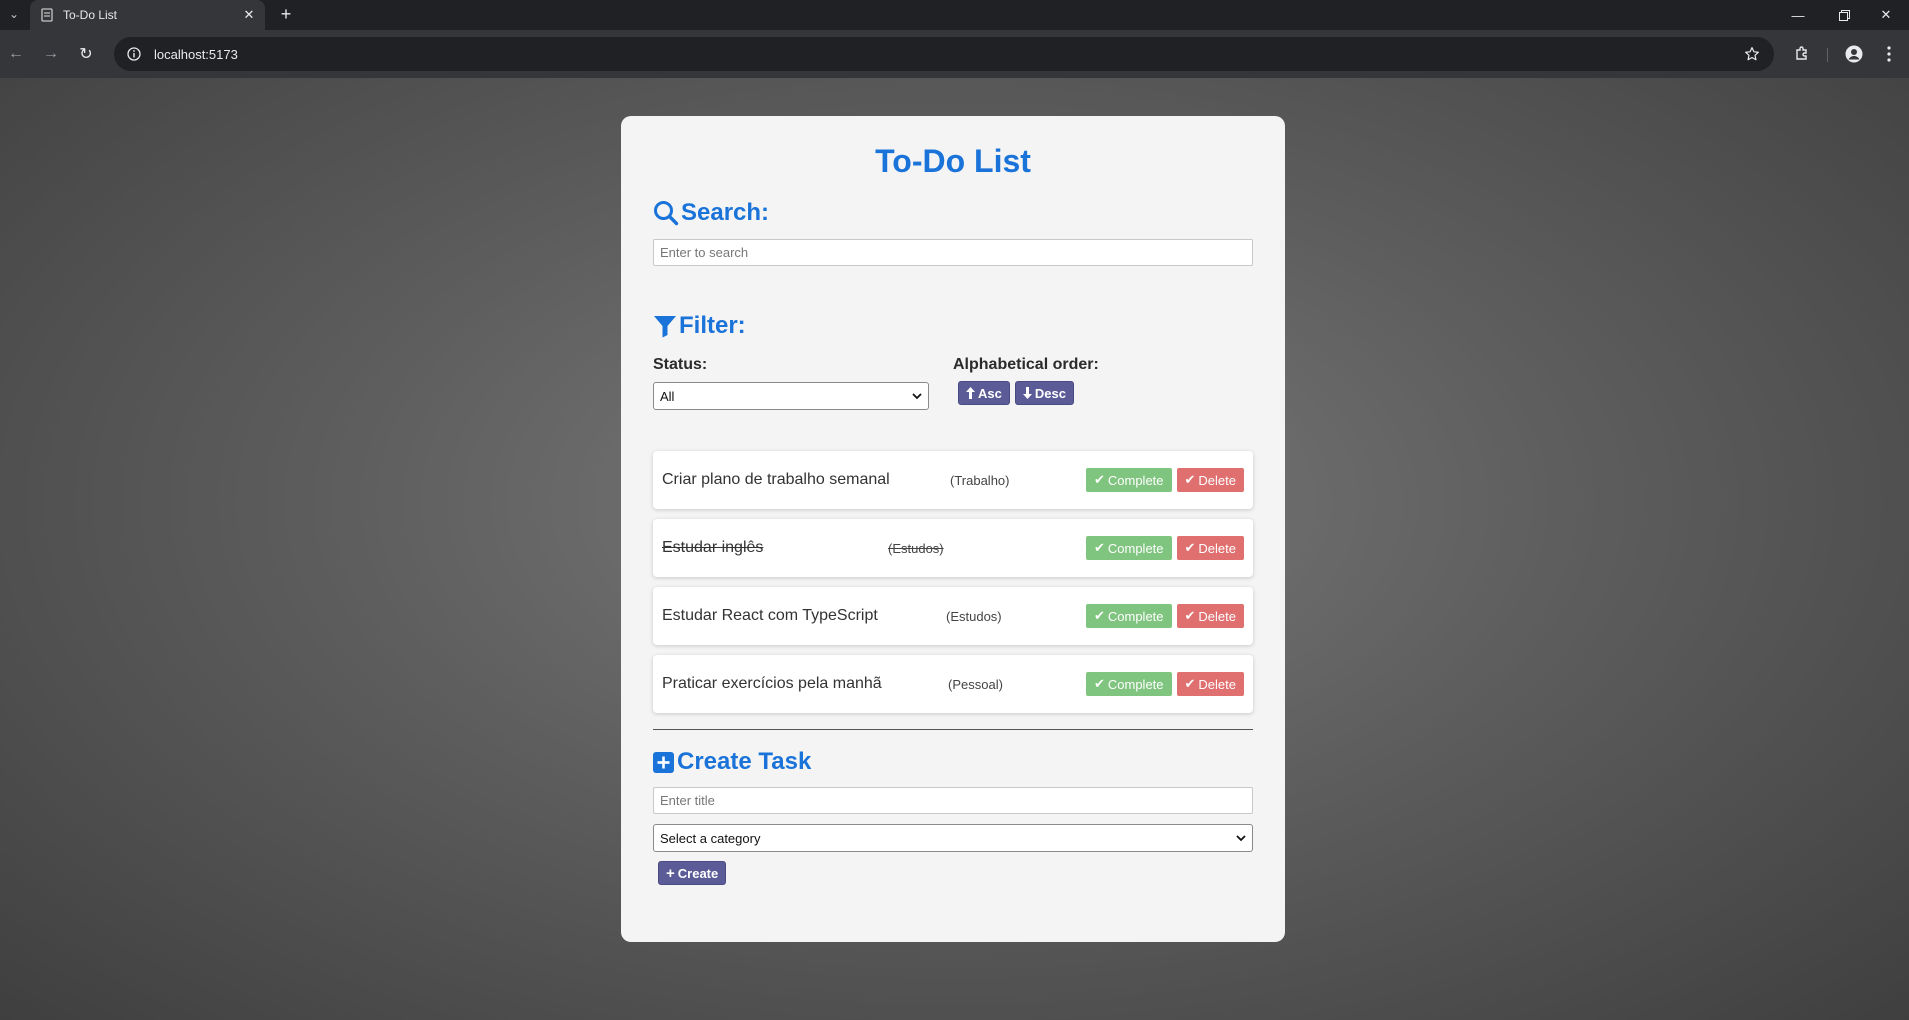 The image size is (1909, 1020). What do you see at coordinates (667, 396) in the screenshot?
I see `status-select-value: All` at bounding box center [667, 396].